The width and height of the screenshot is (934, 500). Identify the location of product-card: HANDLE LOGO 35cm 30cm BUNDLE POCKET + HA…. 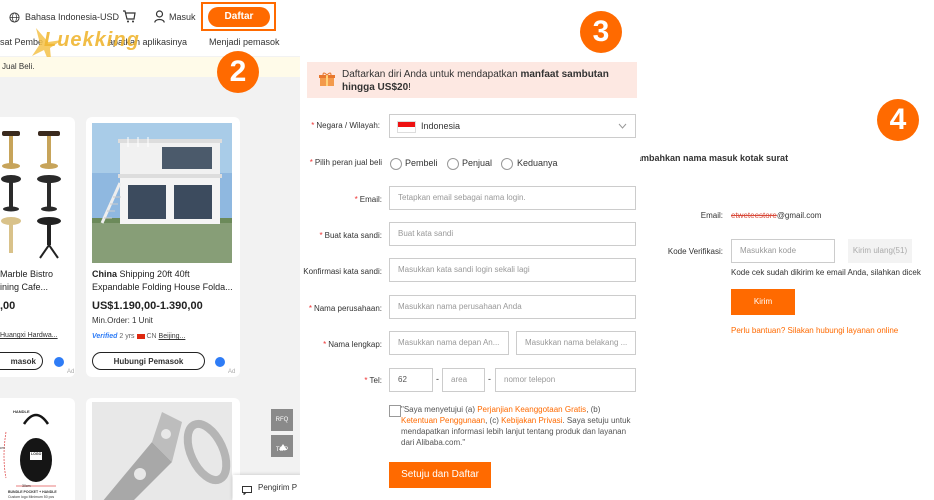
(37, 449).